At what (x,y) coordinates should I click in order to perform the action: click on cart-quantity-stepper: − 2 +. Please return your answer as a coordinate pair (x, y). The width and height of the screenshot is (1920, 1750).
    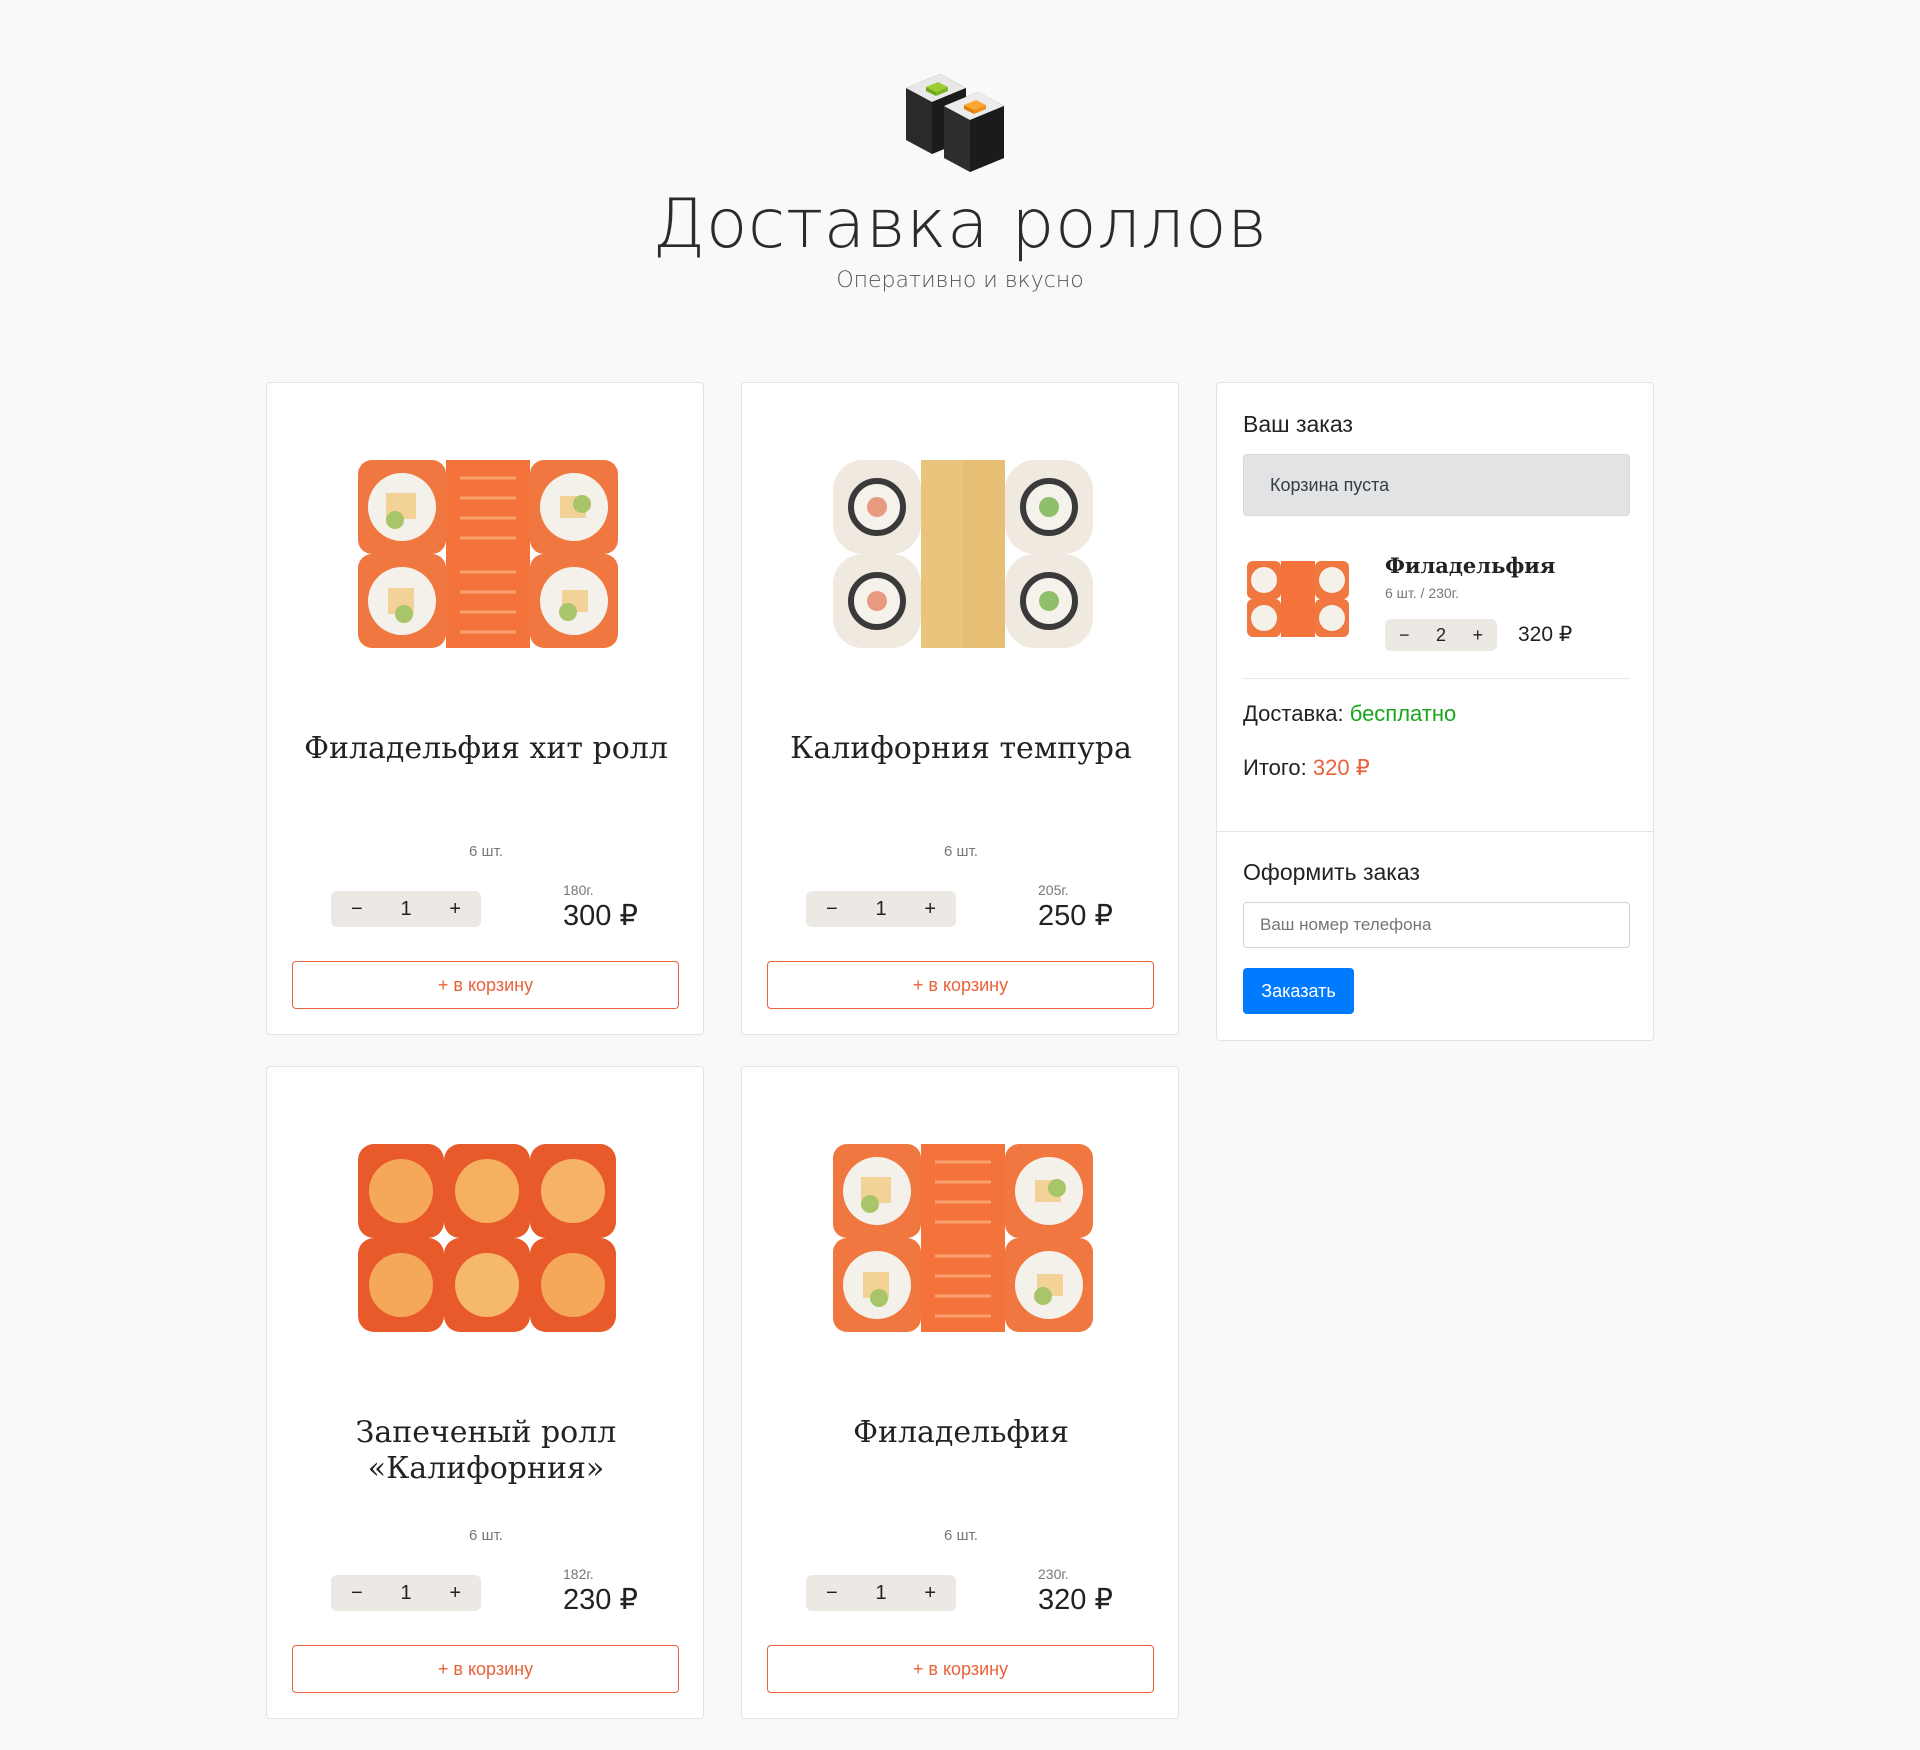
    Looking at the image, I should click on (1441, 635).